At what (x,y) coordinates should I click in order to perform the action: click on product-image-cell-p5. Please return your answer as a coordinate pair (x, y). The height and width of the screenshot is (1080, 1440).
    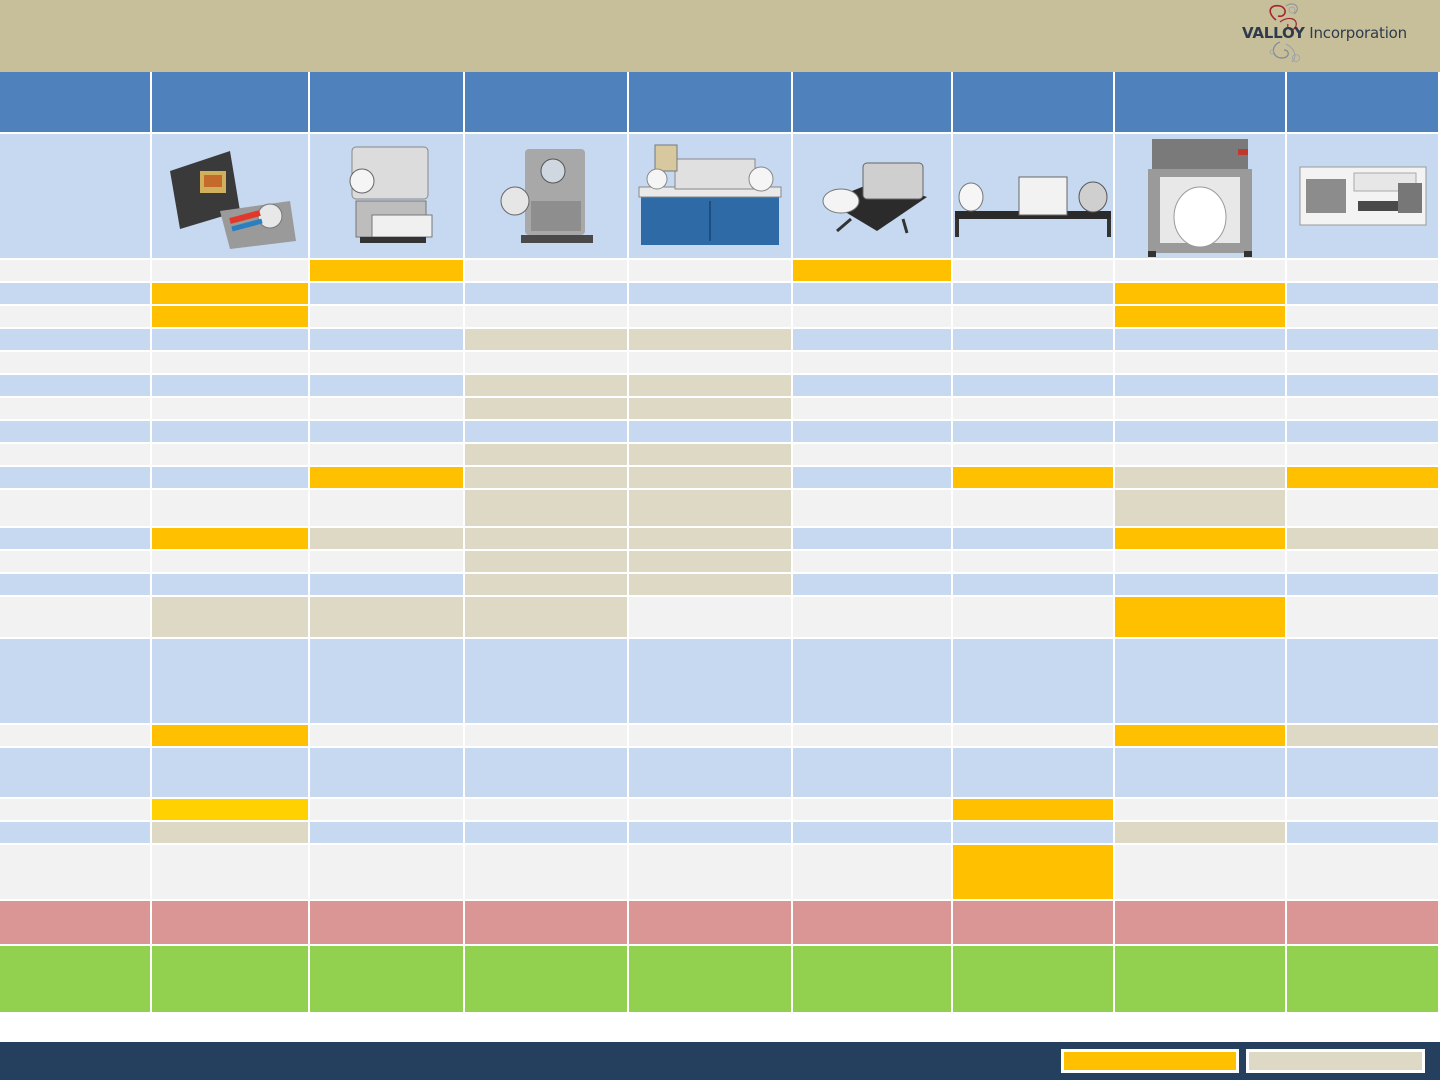
    Looking at the image, I should click on (872, 196).